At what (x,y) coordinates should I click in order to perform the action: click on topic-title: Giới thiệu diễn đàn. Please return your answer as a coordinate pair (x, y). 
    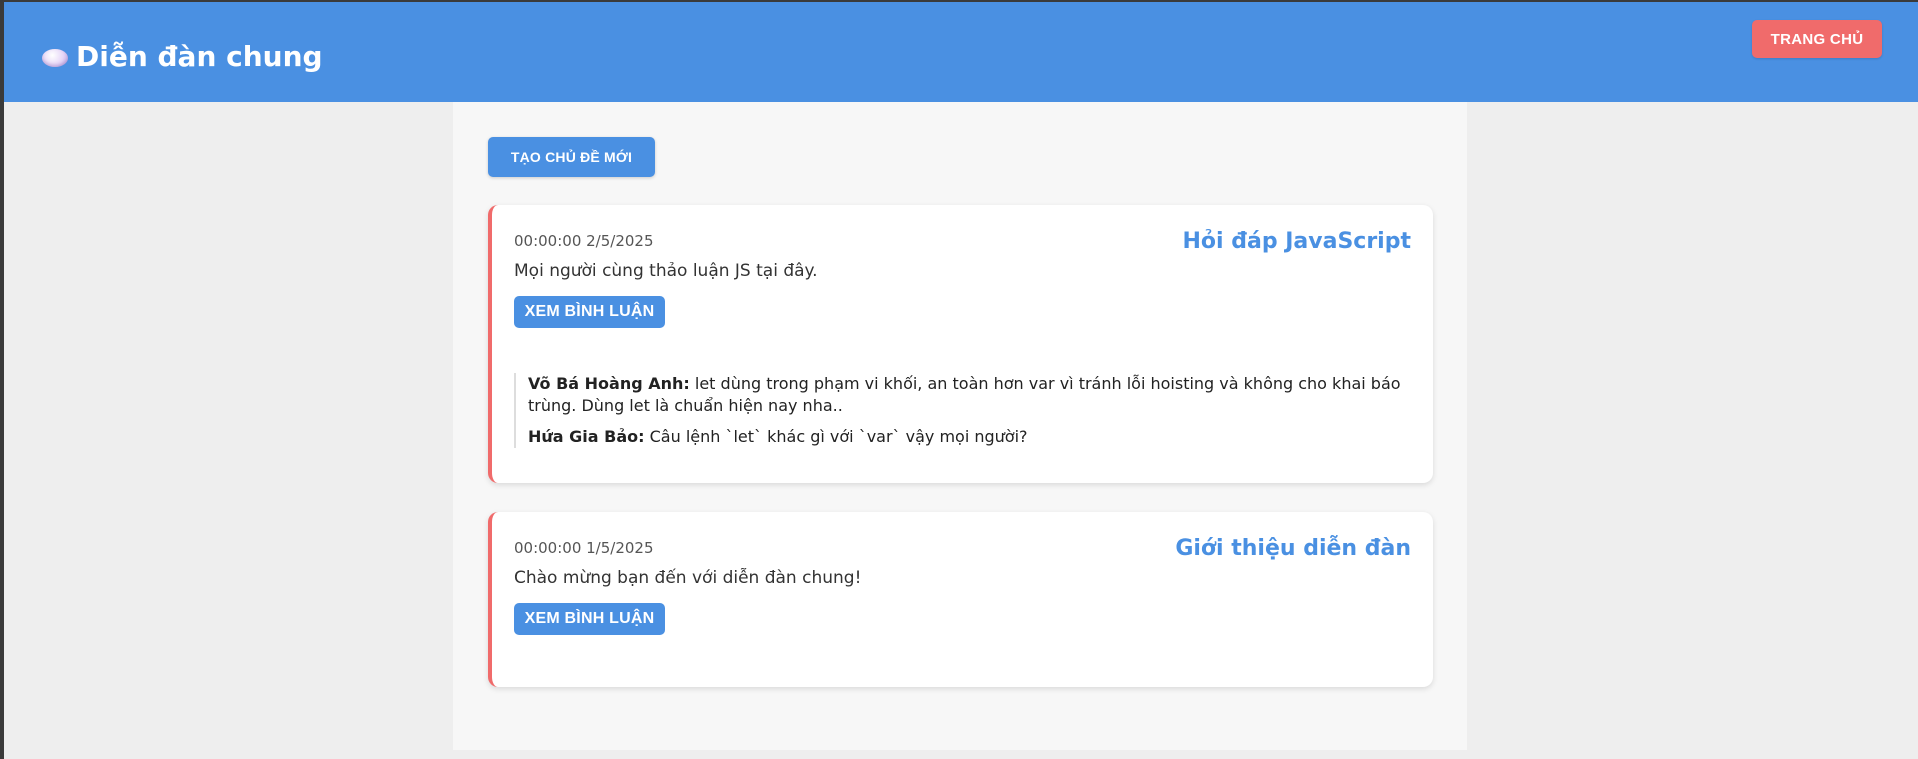
    Looking at the image, I should click on (1293, 548).